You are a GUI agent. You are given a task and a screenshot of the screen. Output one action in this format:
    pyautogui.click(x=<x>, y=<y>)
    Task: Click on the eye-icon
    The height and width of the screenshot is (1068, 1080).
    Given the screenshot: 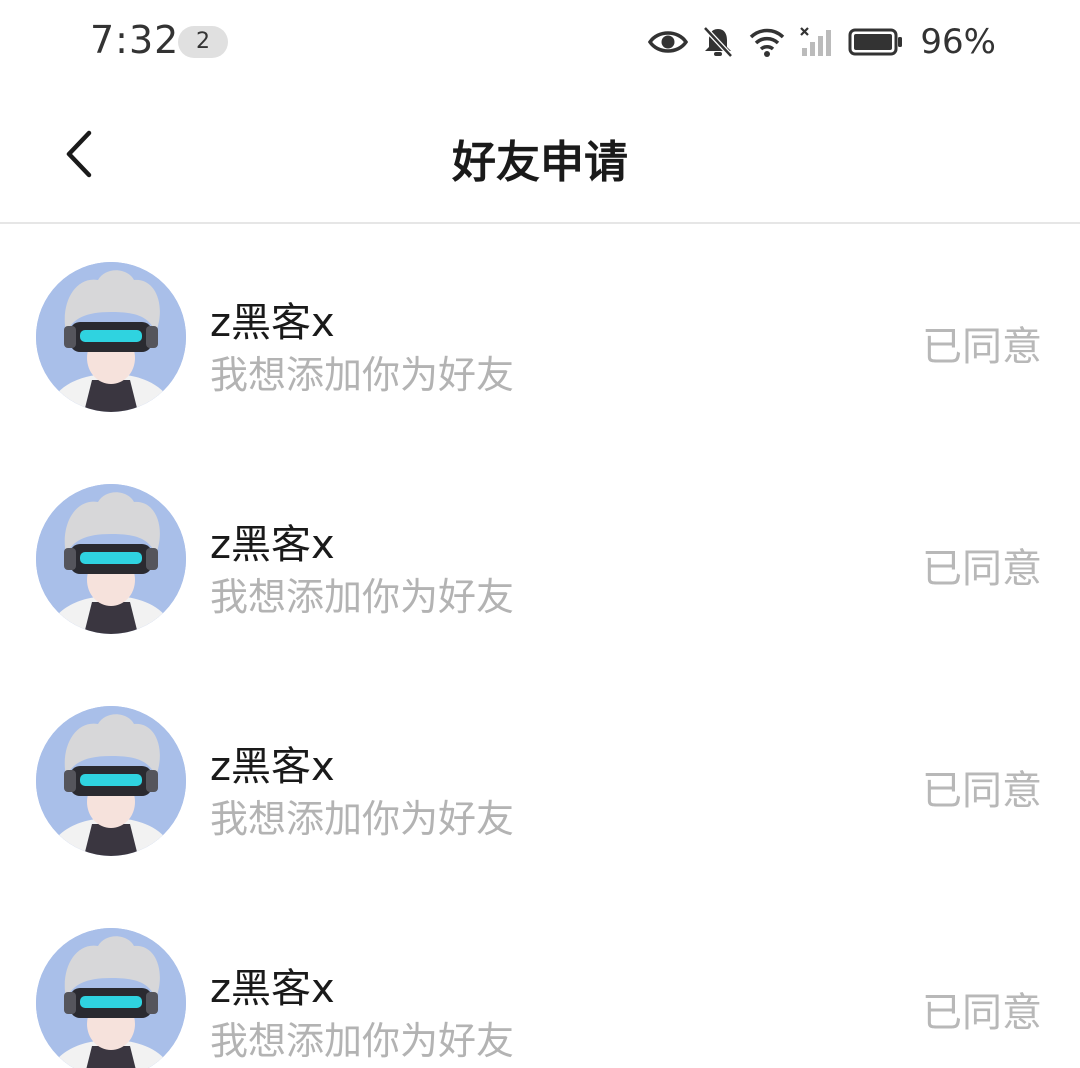 What is the action you would take?
    pyautogui.click(x=668, y=42)
    